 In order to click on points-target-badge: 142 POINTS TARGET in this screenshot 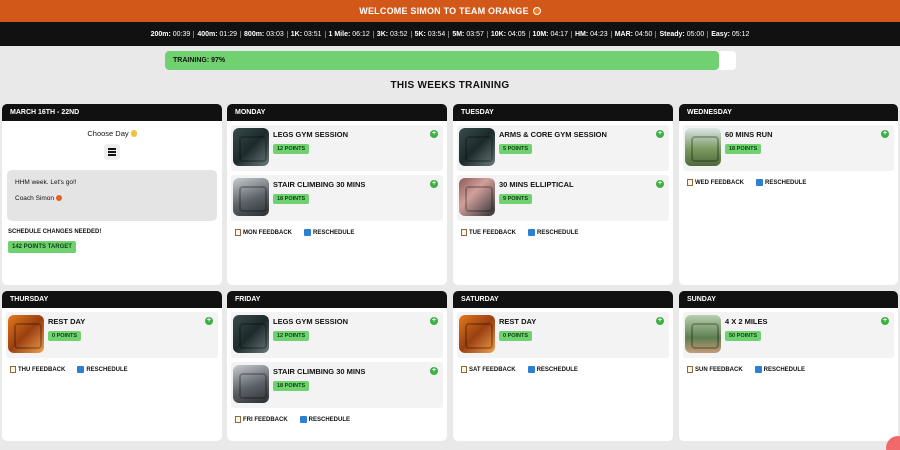, I will do `click(42, 247)`.